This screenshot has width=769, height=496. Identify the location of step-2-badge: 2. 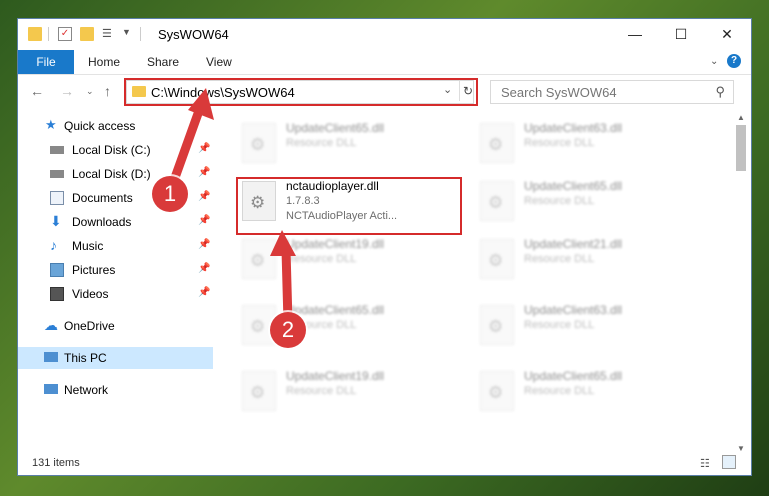
(288, 330).